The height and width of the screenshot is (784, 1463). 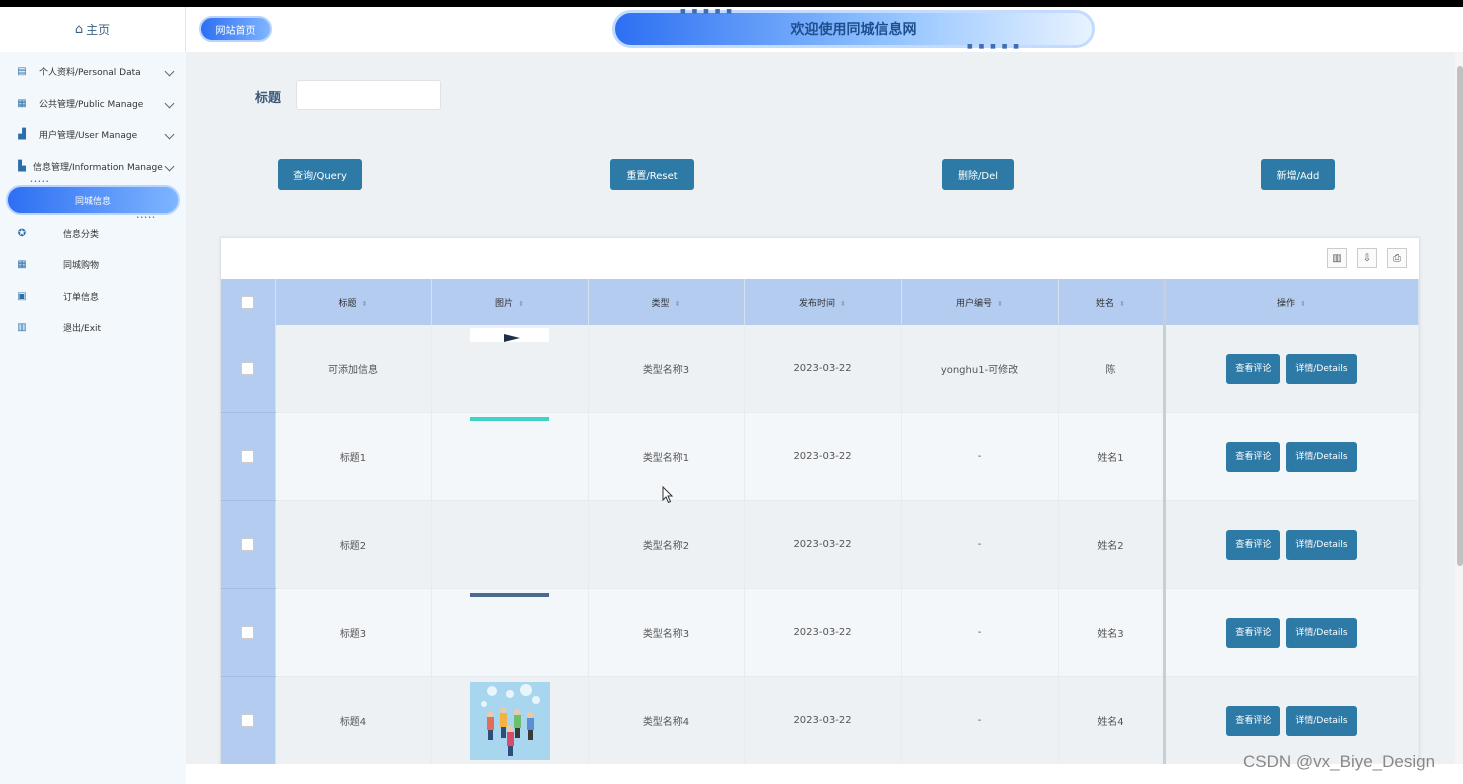 I want to click on calendar-icon: ▦, so click(x=22, y=265).